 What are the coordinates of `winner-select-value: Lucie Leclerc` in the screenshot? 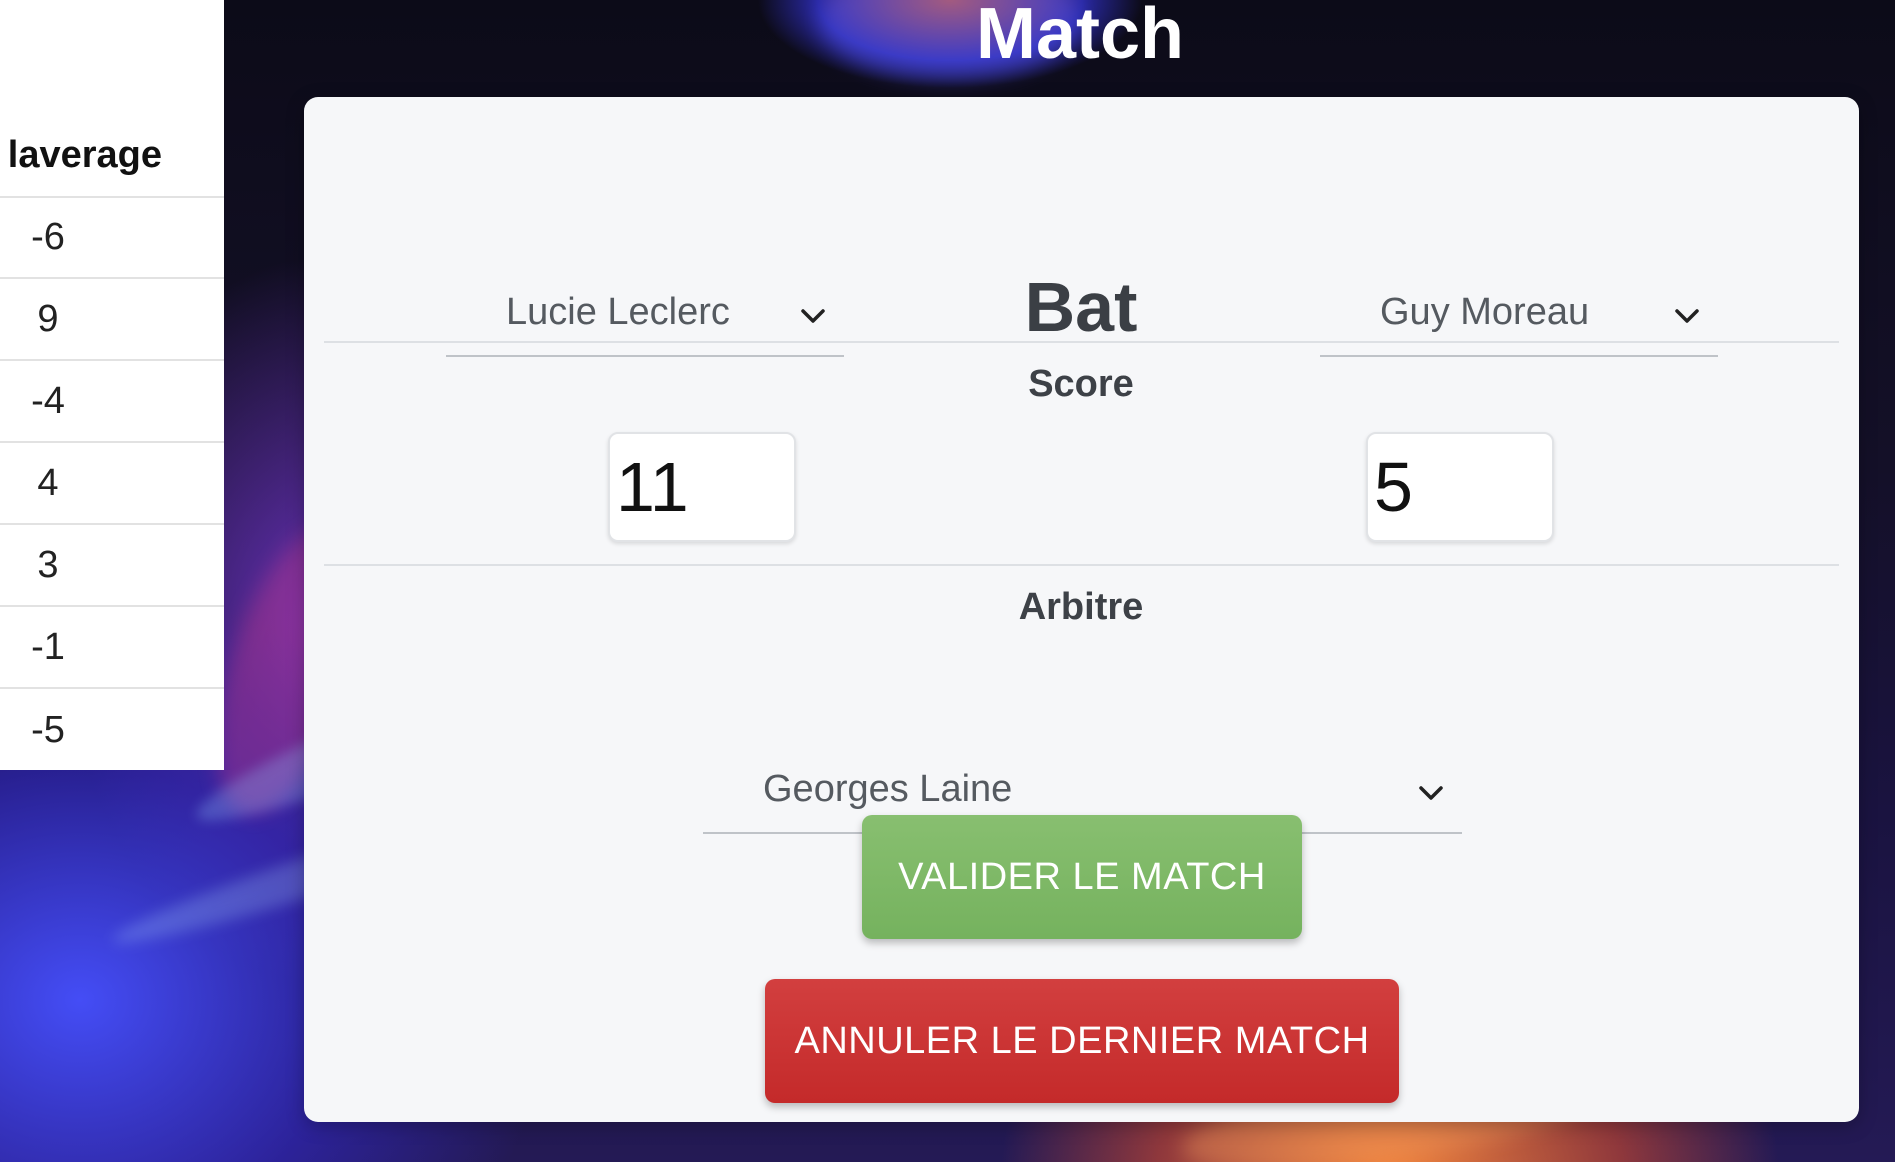 It's located at (618, 312).